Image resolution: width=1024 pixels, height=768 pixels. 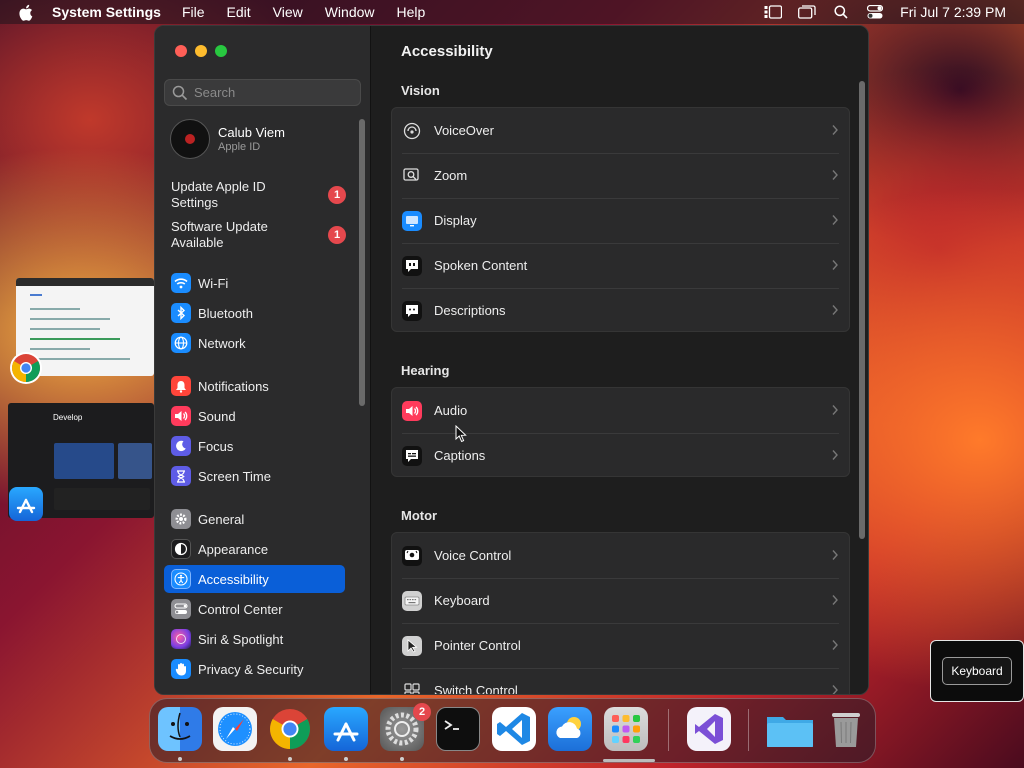 I want to click on row-pointer-control: Pointer Control, so click(x=620, y=645).